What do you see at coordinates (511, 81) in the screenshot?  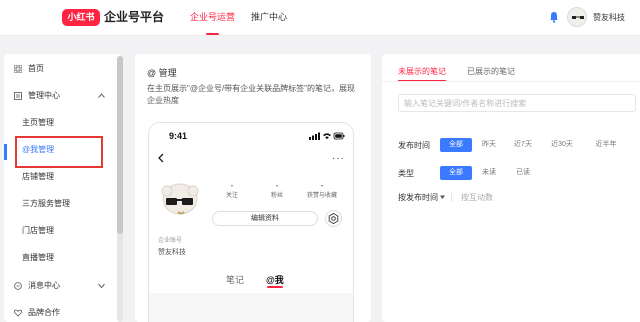 I see `tab-divider` at bounding box center [511, 81].